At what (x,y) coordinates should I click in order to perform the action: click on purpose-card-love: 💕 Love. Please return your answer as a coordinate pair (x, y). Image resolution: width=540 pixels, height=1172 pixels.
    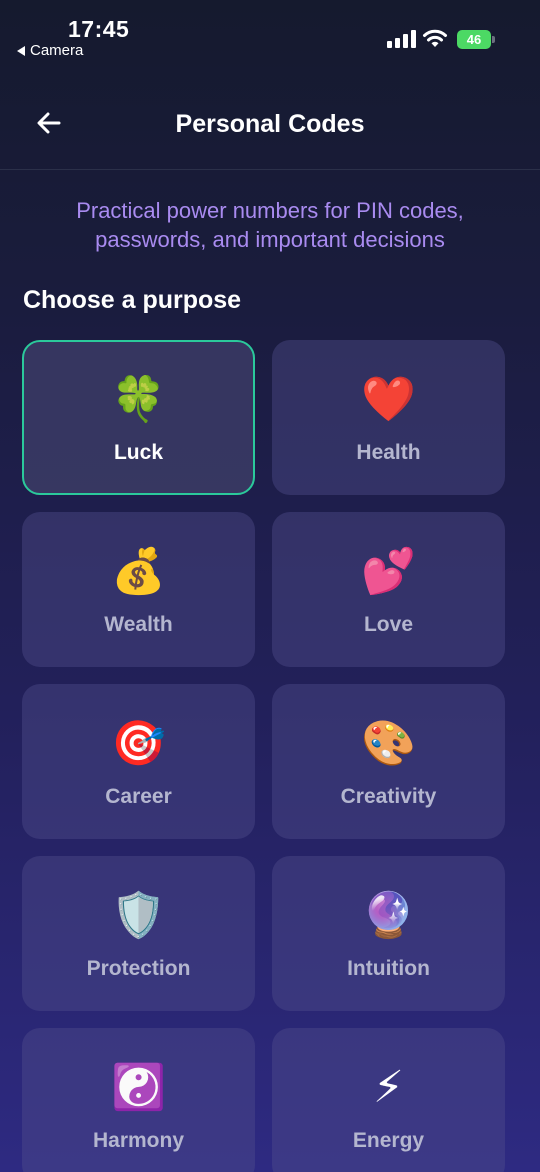
    Looking at the image, I should click on (388, 589).